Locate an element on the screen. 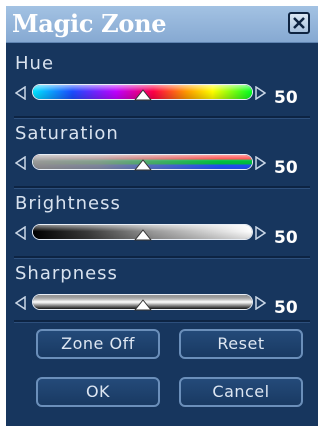 The image size is (324, 426). sharpness-slider-handle is located at coordinates (142, 305).